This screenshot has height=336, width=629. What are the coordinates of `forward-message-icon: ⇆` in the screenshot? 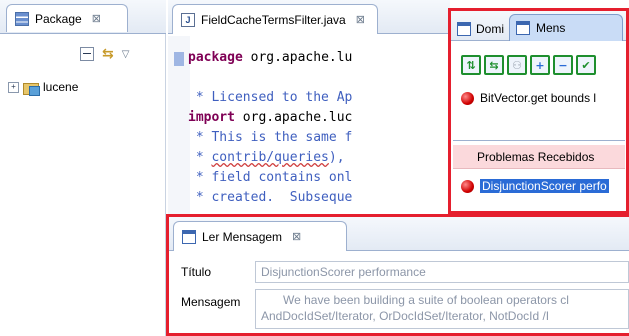 It's located at (494, 65).